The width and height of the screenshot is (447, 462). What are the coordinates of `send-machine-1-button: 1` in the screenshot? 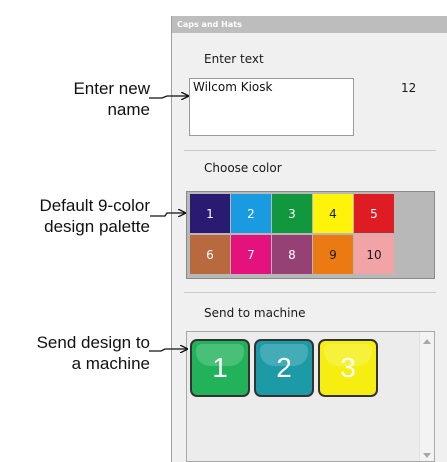 It's located at (220, 368).